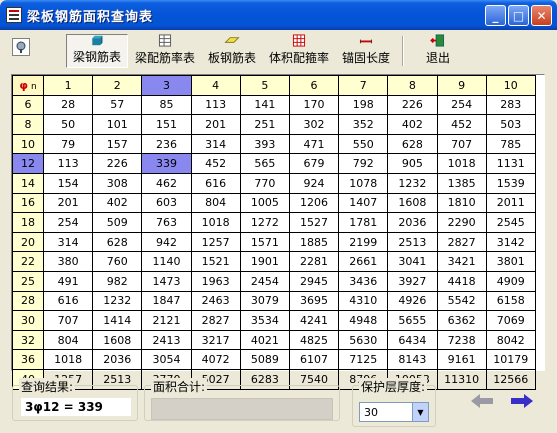  I want to click on table-cell: 85, so click(166, 105).